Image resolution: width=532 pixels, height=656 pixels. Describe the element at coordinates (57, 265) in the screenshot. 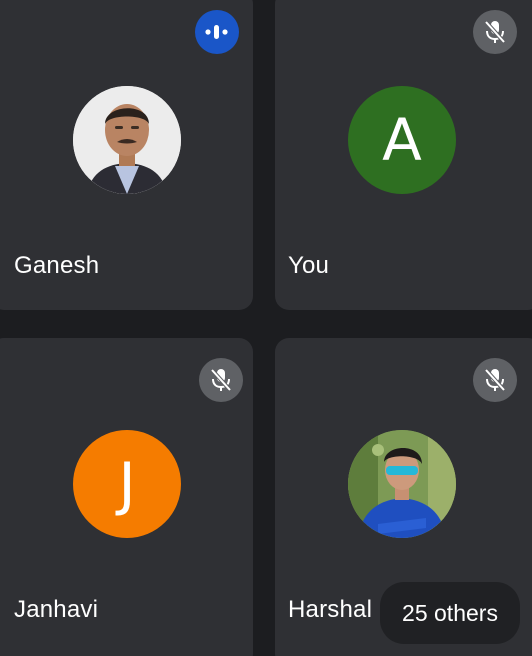

I see `participant-name: Ganesh` at that location.